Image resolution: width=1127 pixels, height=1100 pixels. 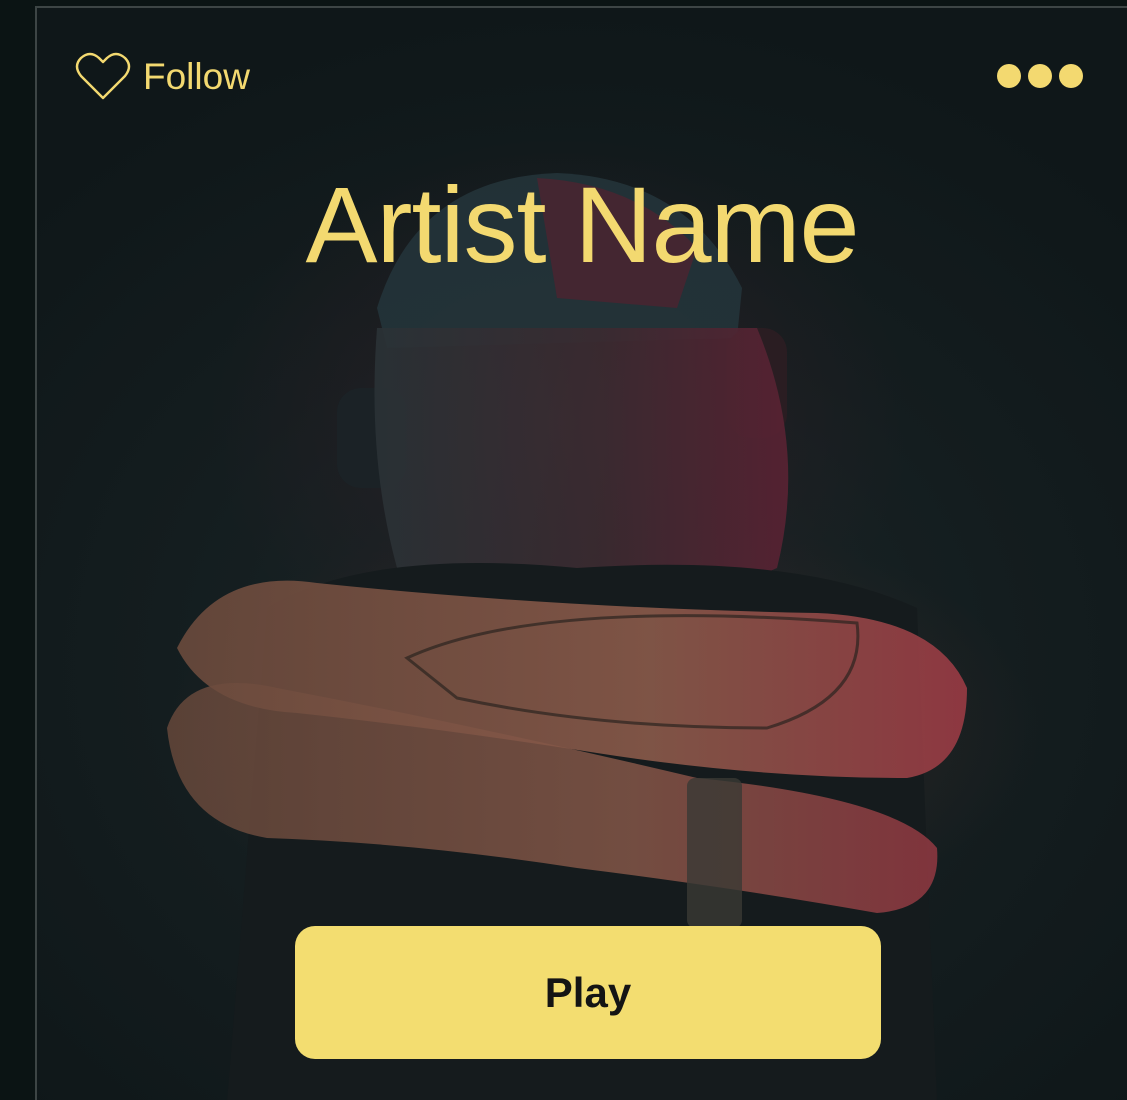 What do you see at coordinates (579, 76) in the screenshot?
I see `top-bar: Follow` at bounding box center [579, 76].